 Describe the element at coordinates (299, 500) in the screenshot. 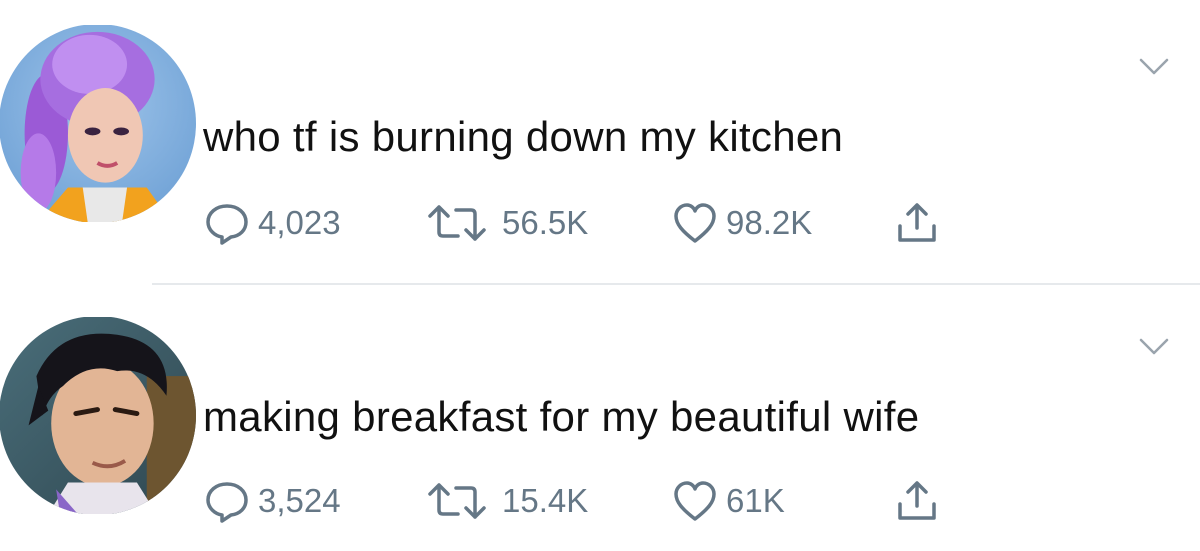

I see `reply-count: 3,524` at that location.